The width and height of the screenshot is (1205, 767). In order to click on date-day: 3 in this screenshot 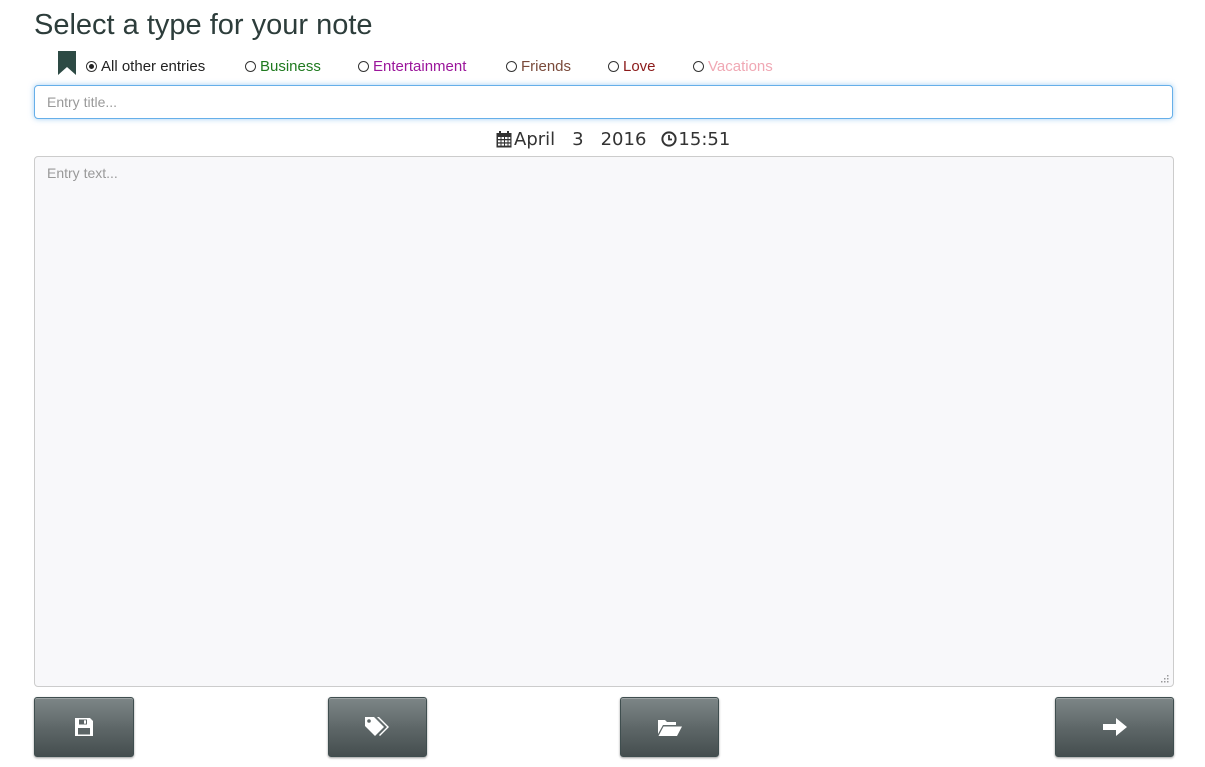, I will do `click(577, 139)`.